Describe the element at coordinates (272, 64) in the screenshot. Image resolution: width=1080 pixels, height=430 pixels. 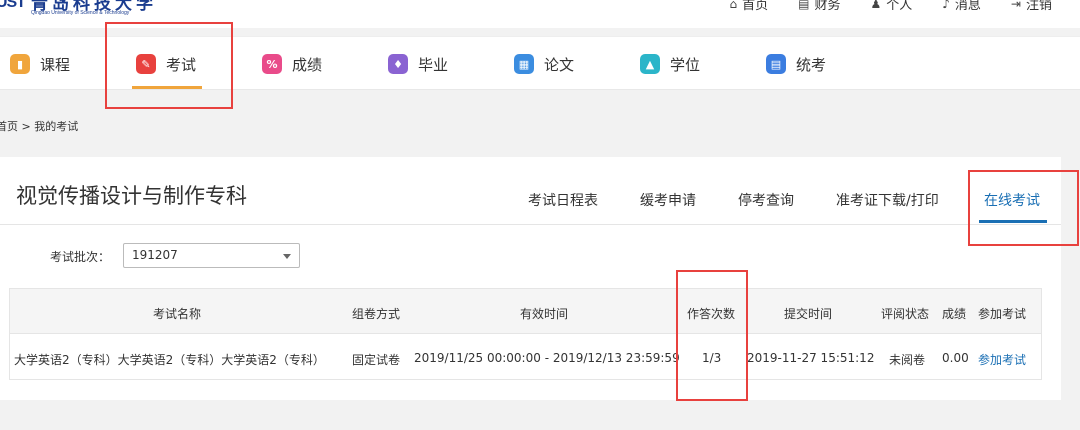
I see `score-icon: %` at that location.